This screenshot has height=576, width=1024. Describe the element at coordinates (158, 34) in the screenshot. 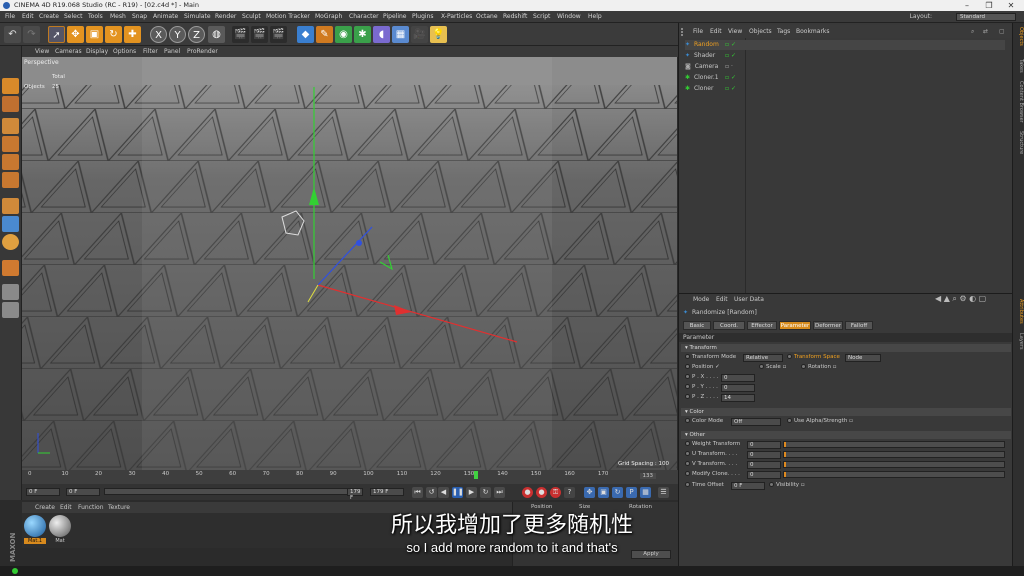

I see `x-axis-icon: X` at that location.